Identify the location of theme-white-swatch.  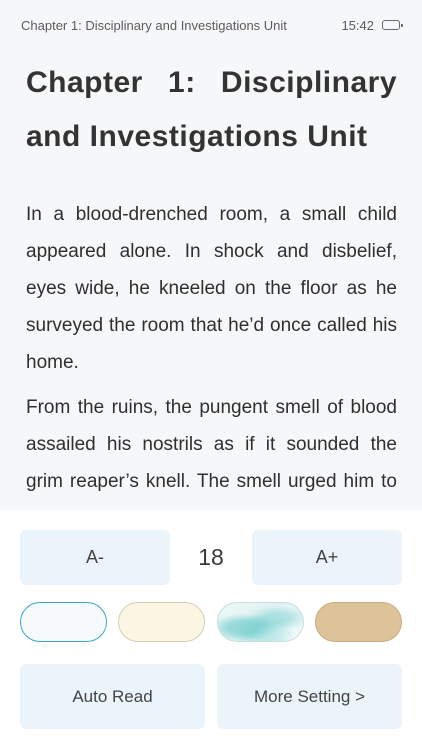
(63, 622).